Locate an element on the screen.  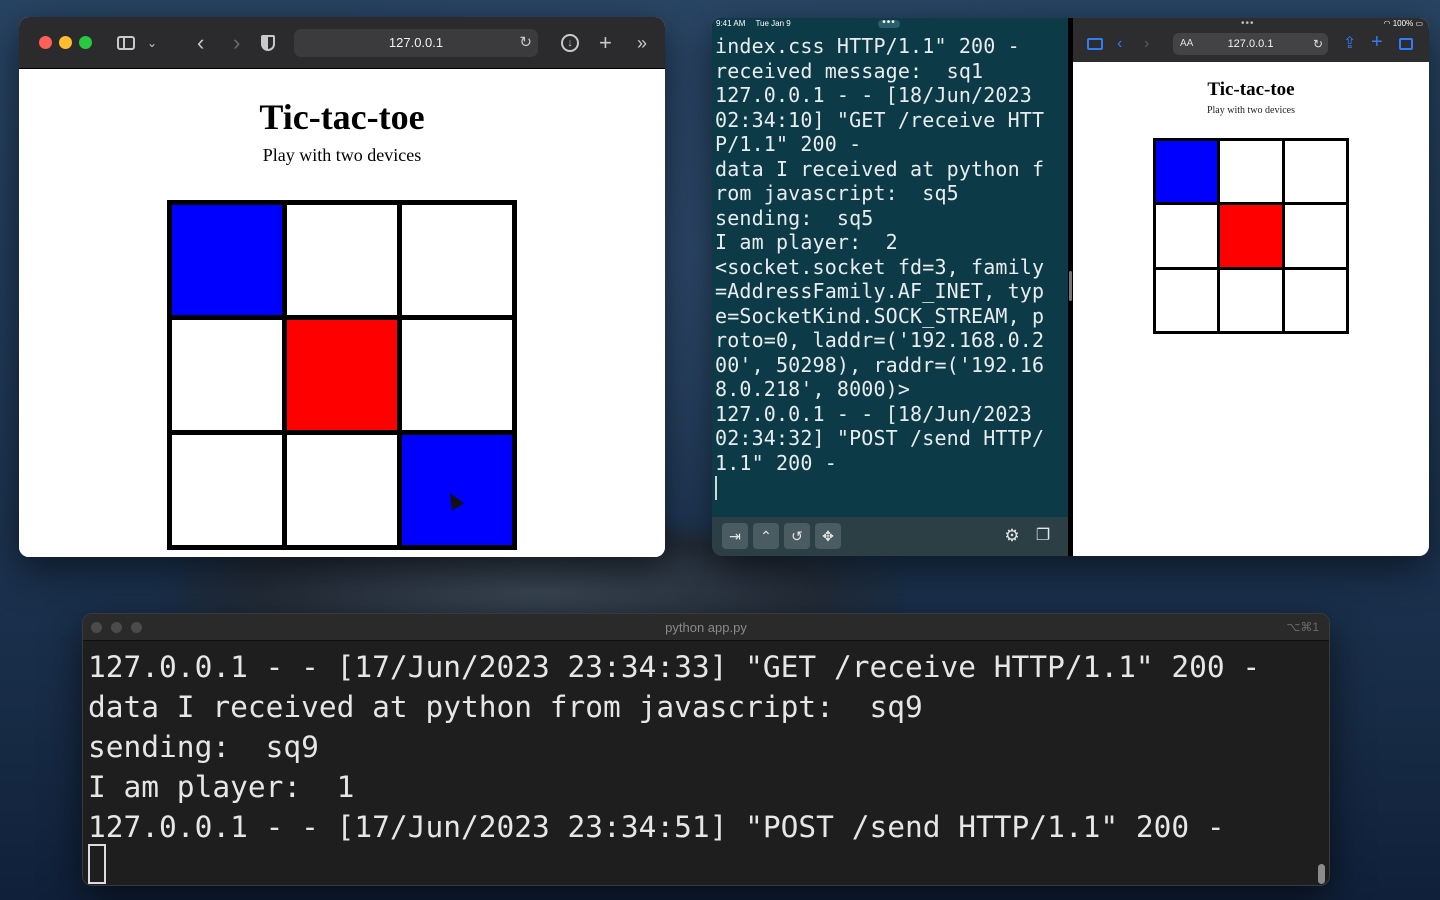
address-bar: 127.0.0.1 ↻ is located at coordinates (416, 43).